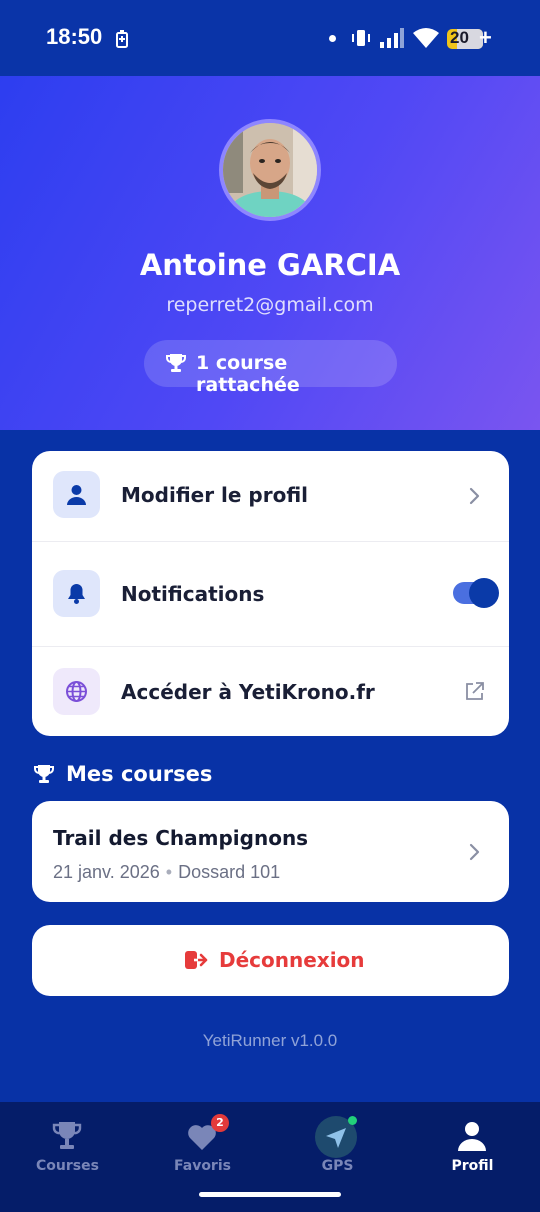 The width and height of the screenshot is (540, 1212). What do you see at coordinates (484, 593) in the screenshot?
I see `toggle-knob` at bounding box center [484, 593].